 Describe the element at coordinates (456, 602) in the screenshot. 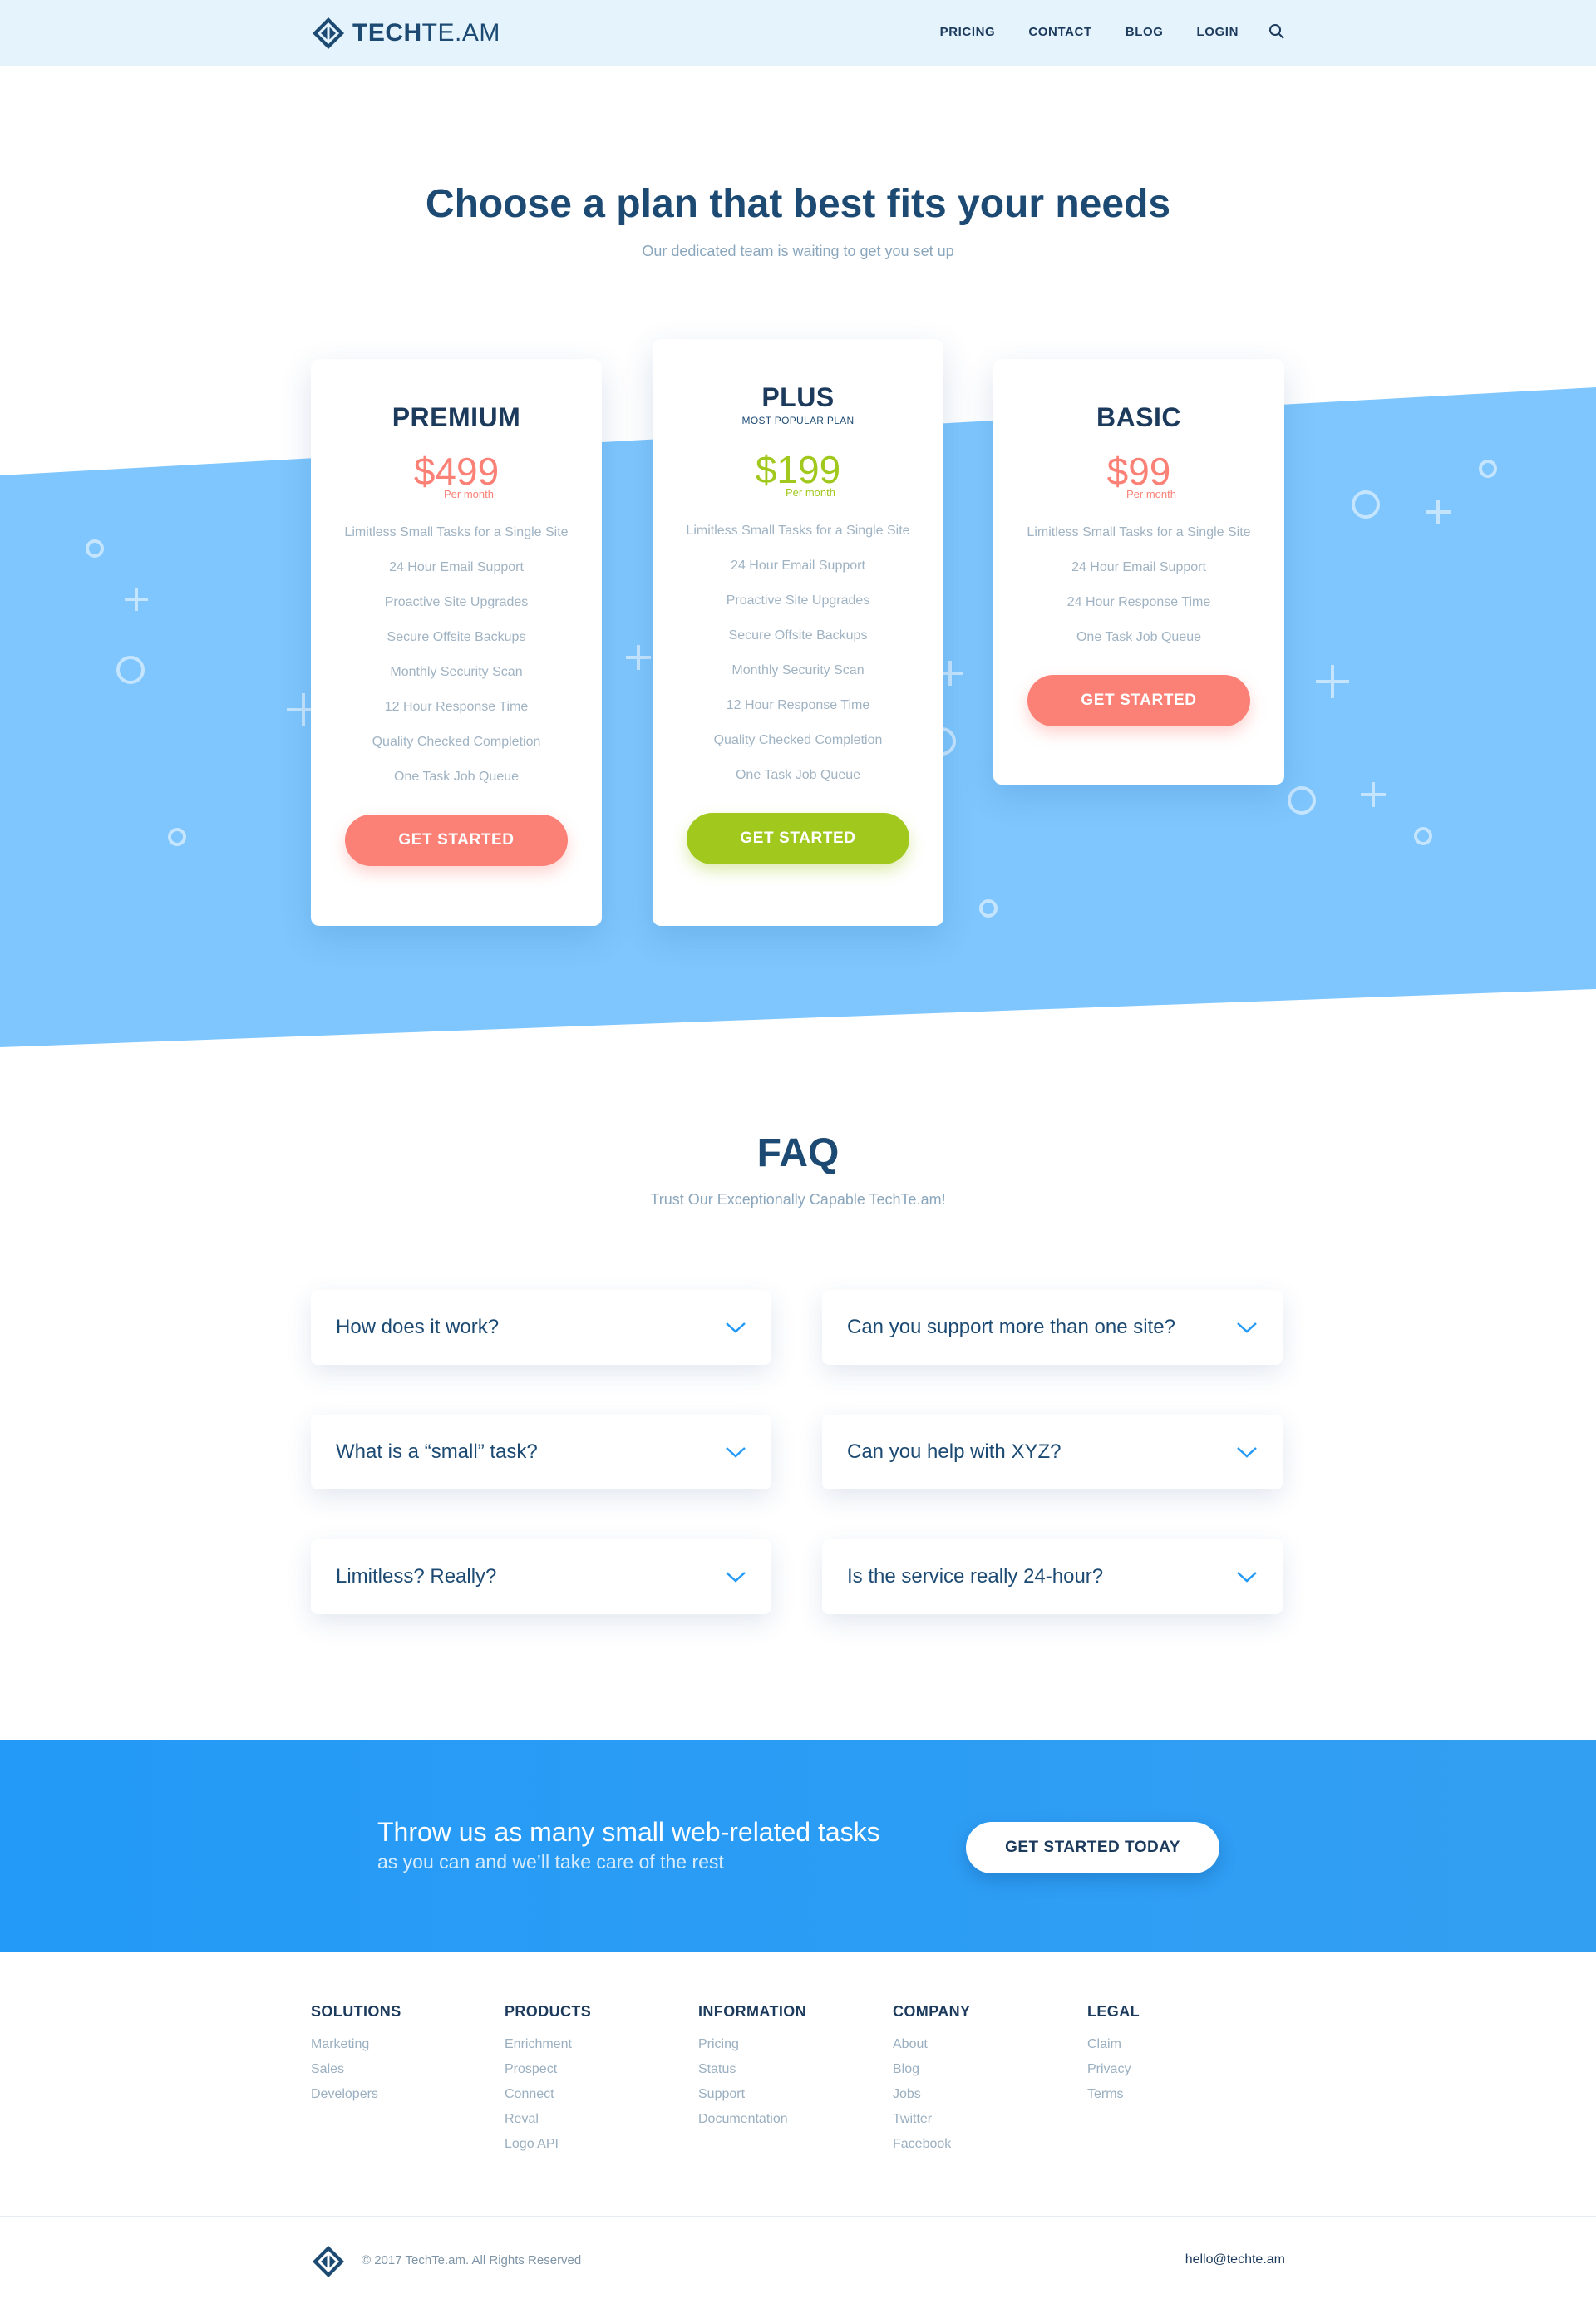

I see `feature-item: Proactive Site Upgrades` at that location.